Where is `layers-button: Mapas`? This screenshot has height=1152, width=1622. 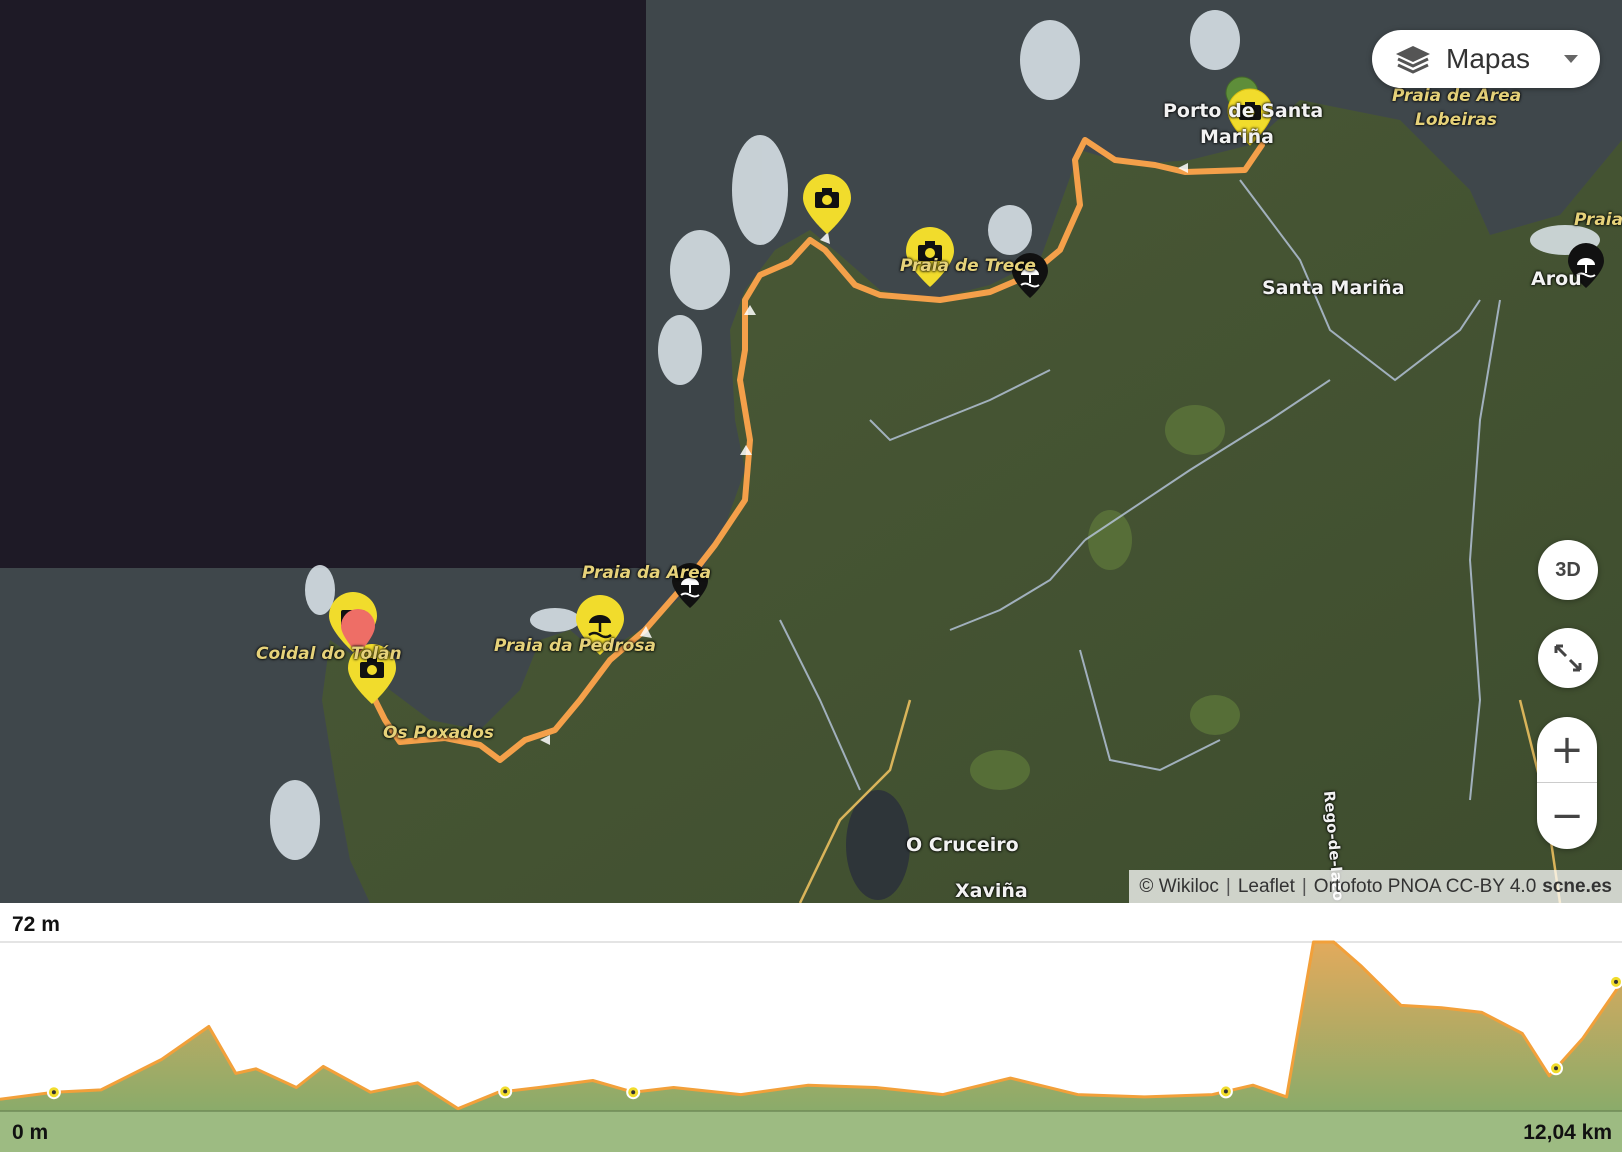
layers-button: Mapas is located at coordinates (1486, 59).